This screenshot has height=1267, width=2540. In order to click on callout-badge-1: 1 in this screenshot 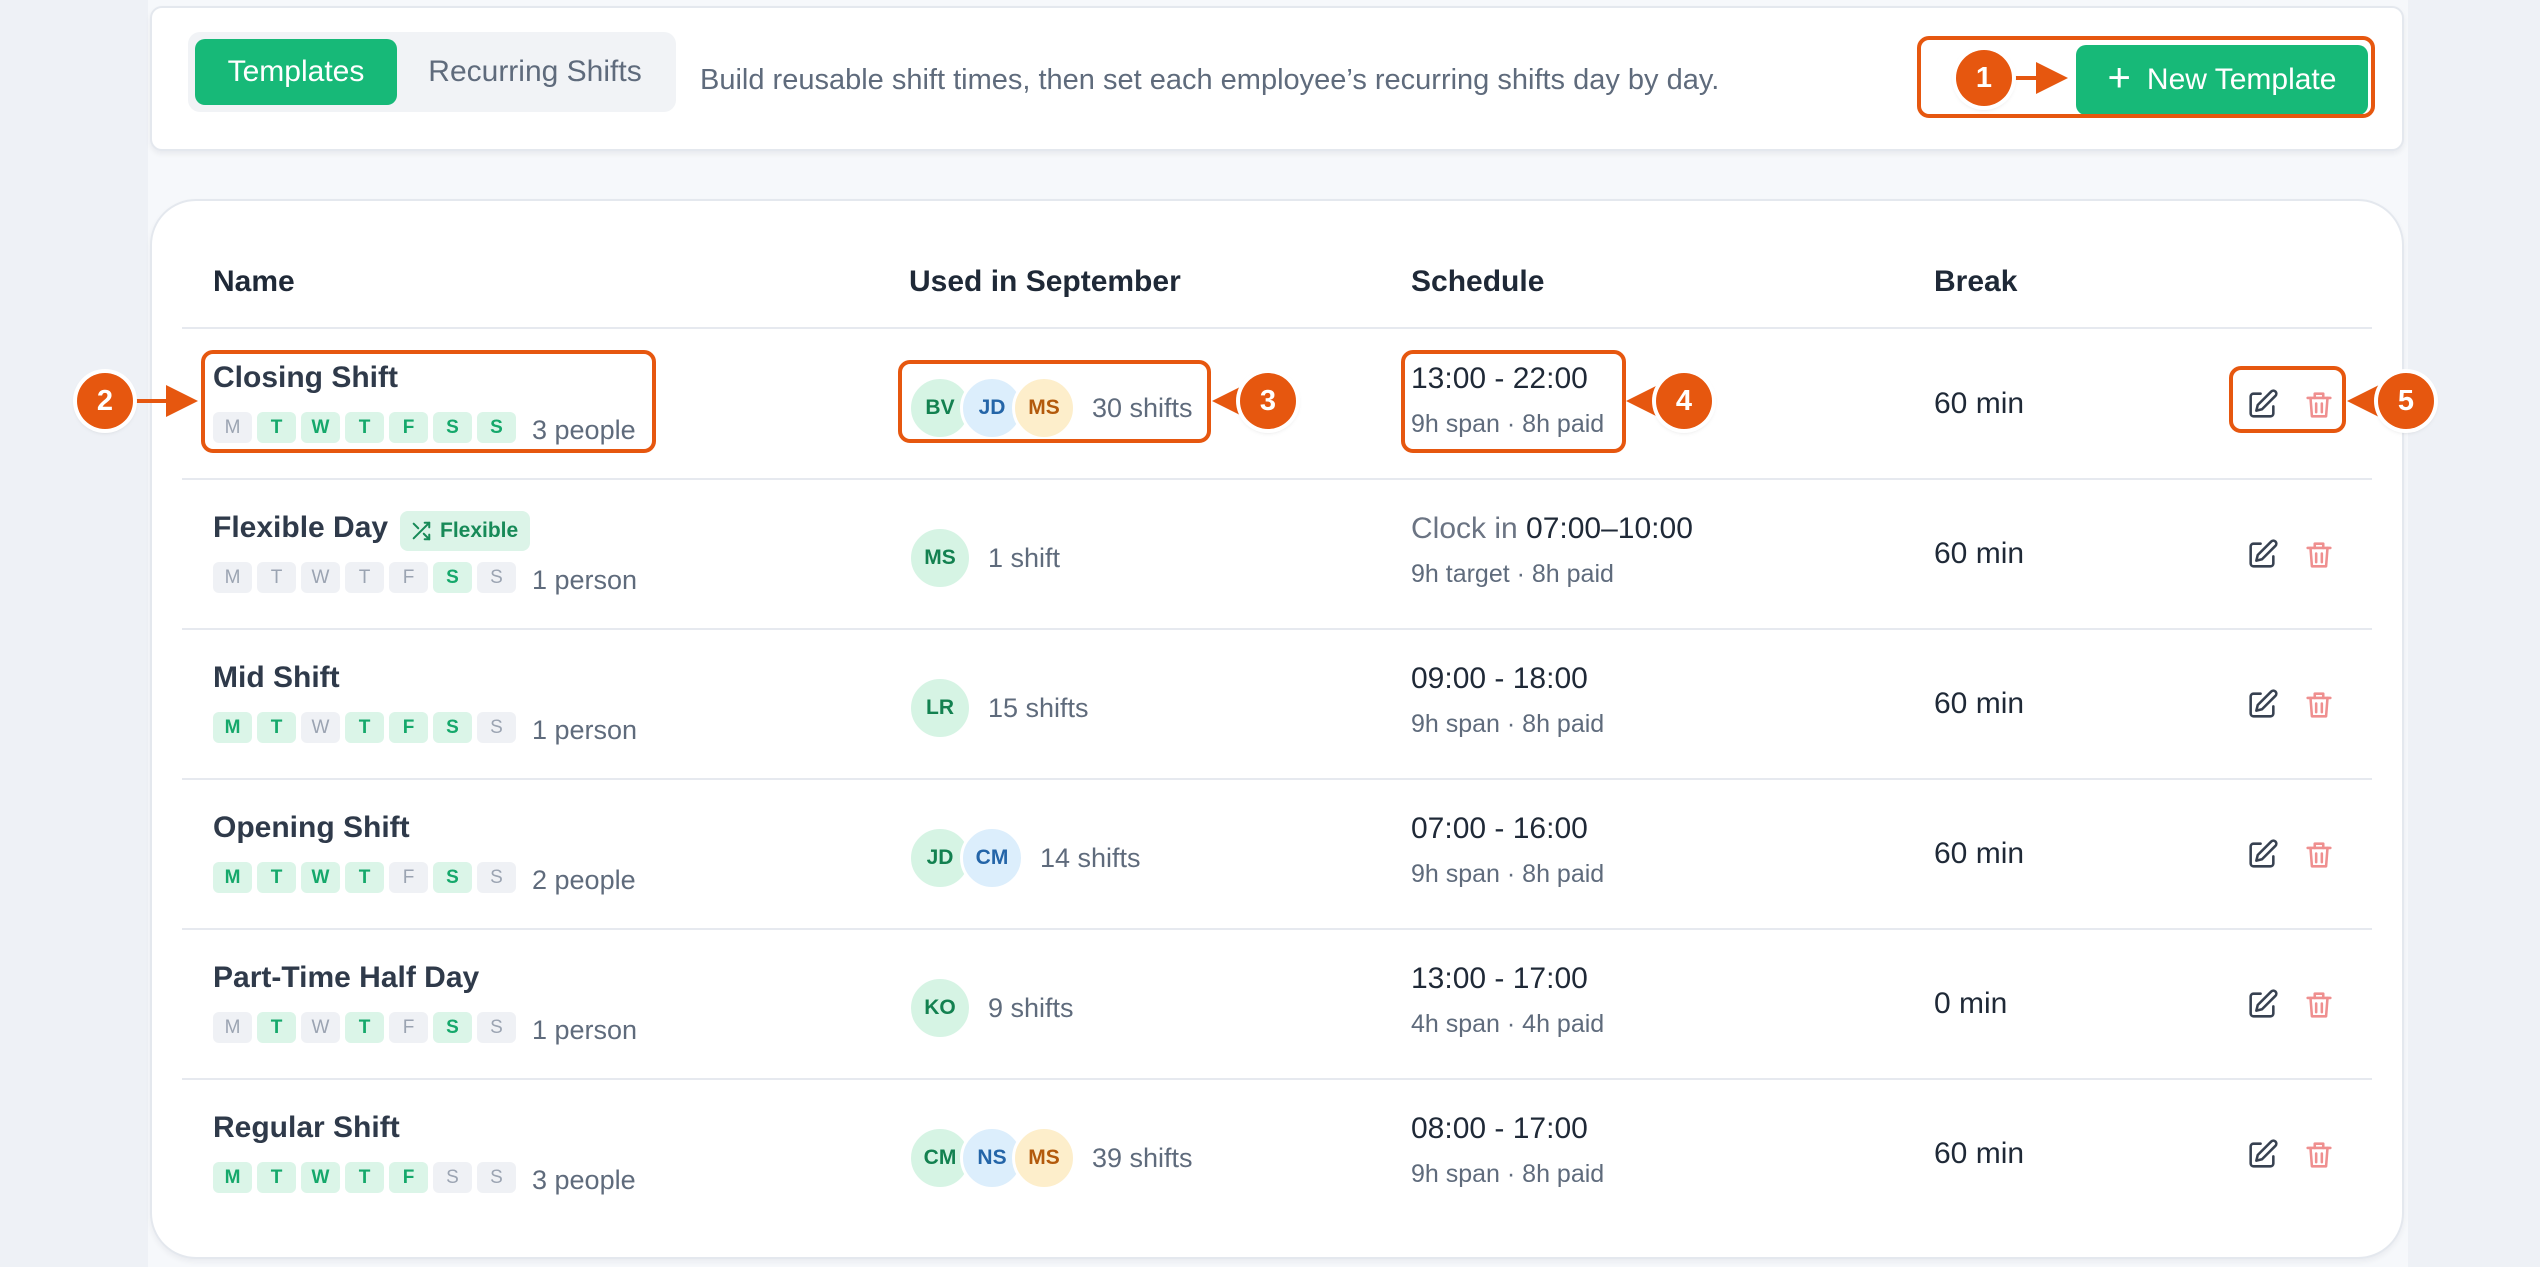, I will do `click(1984, 78)`.